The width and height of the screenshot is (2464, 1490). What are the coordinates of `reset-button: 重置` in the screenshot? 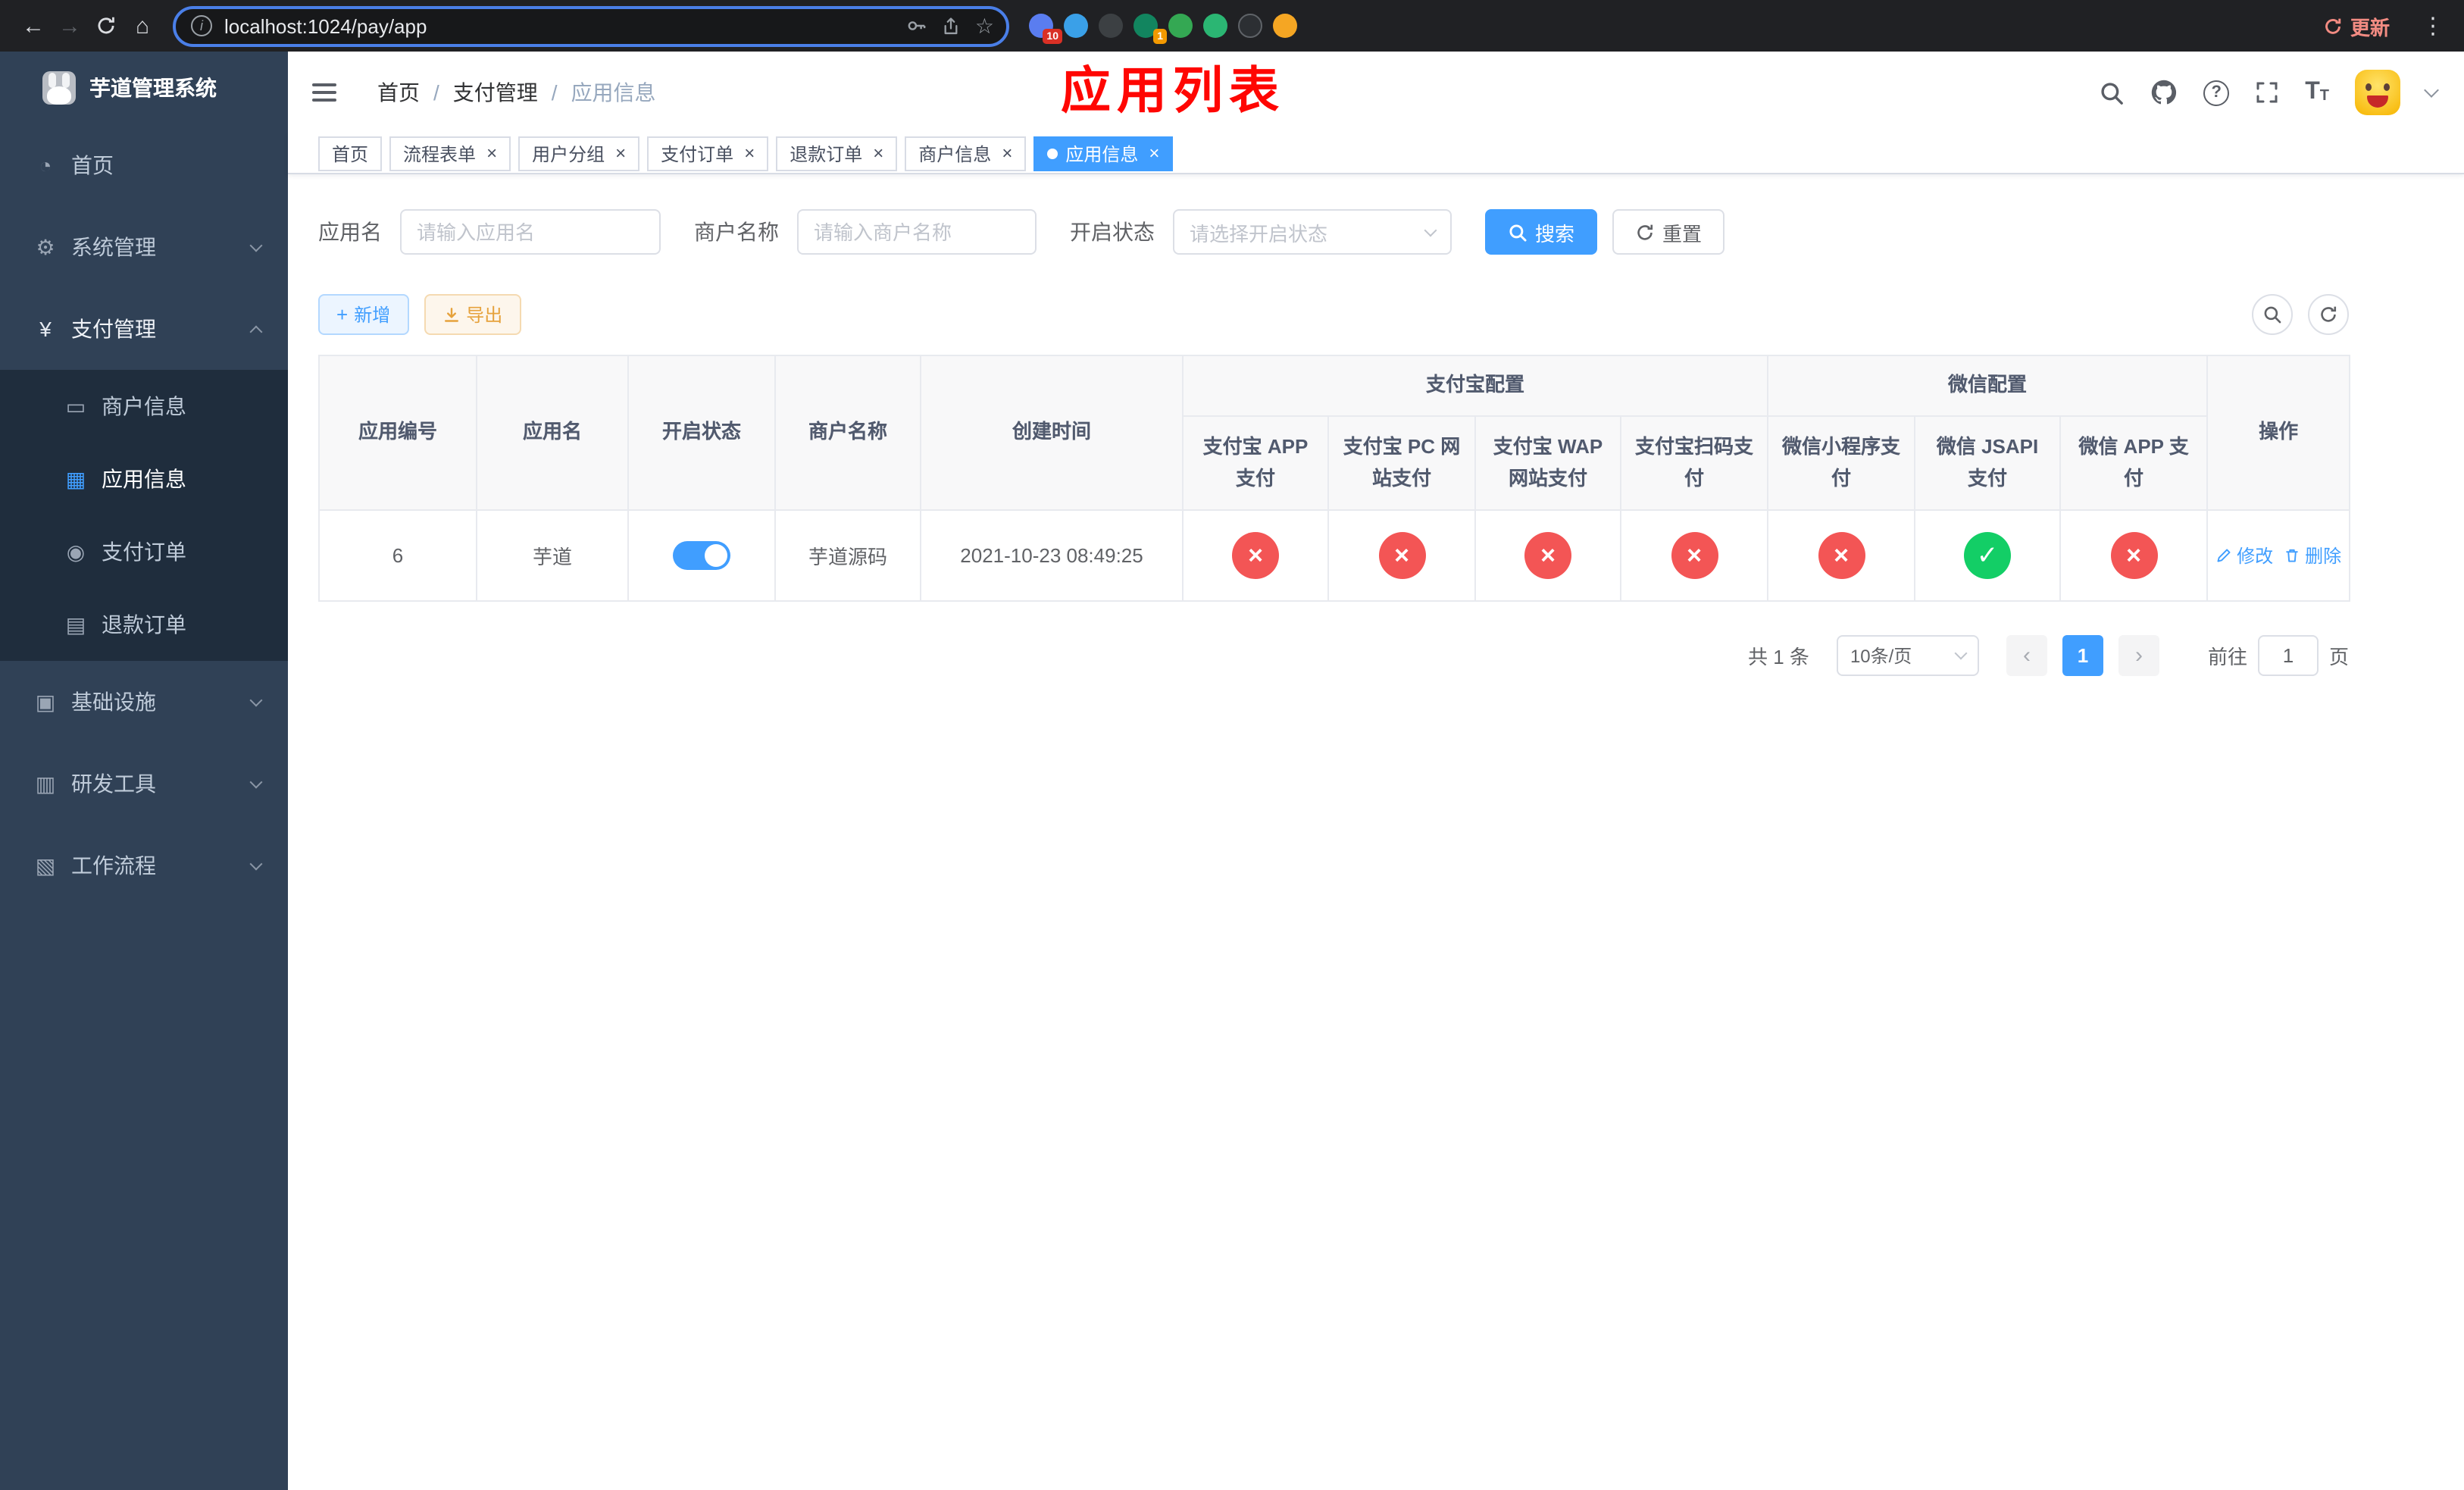 It's located at (1668, 232).